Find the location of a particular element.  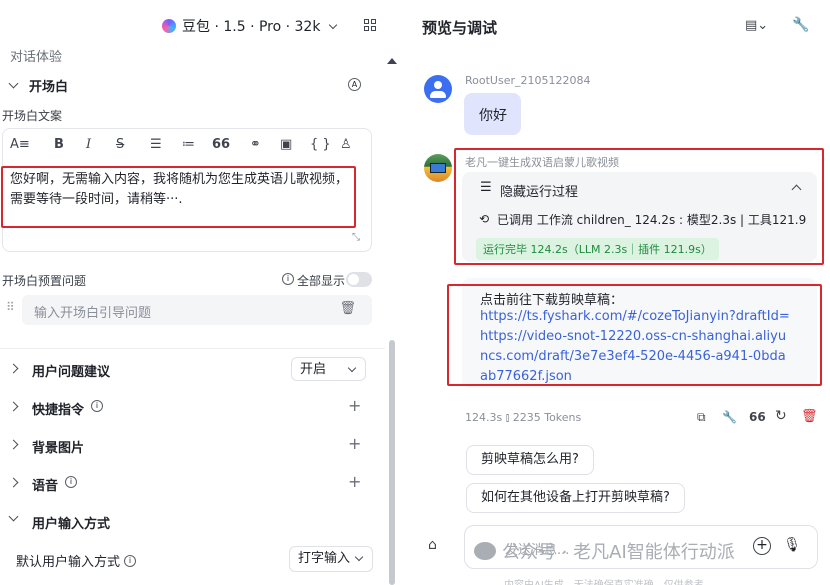

preset-label: 开场白预置问题 is located at coordinates (44, 281).